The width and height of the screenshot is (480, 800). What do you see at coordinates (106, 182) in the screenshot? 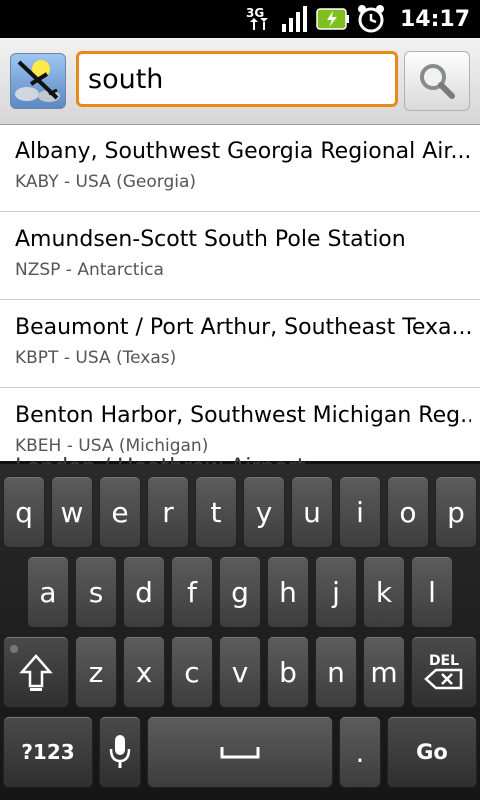
I see `result-subtitle: KABY - USA (Georgia)` at bounding box center [106, 182].